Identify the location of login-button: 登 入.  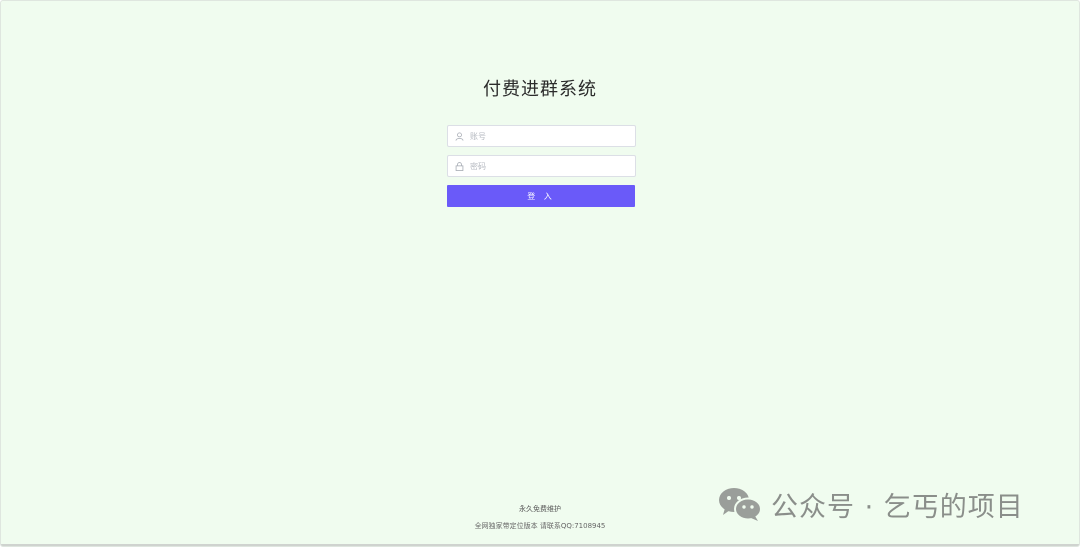
(541, 196).